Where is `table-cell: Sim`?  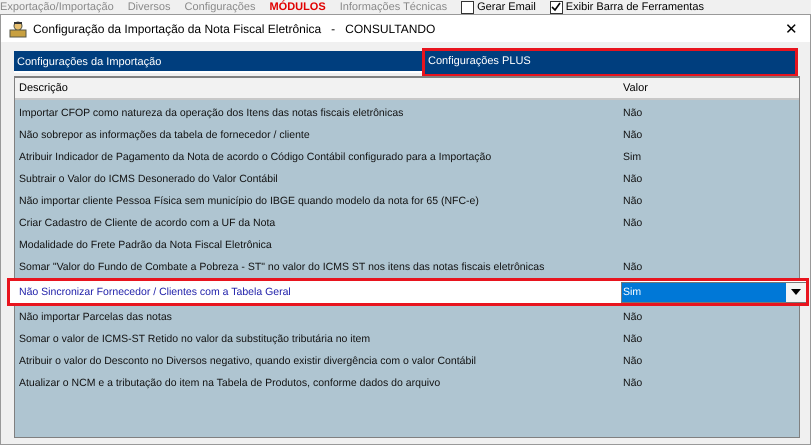 table-cell: Sim is located at coordinates (632, 157).